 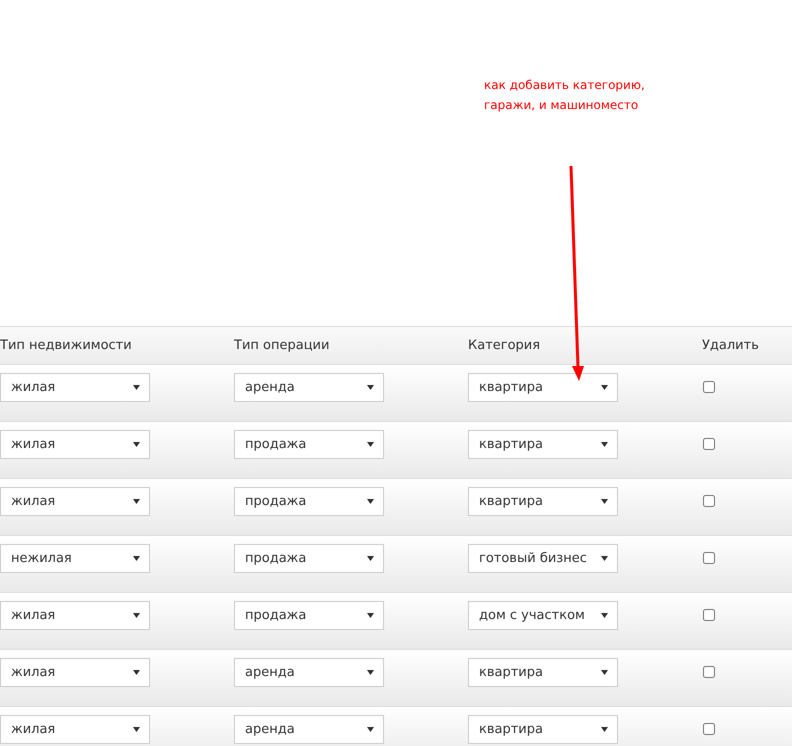 I want to click on column-header: Удалить, so click(x=730, y=345).